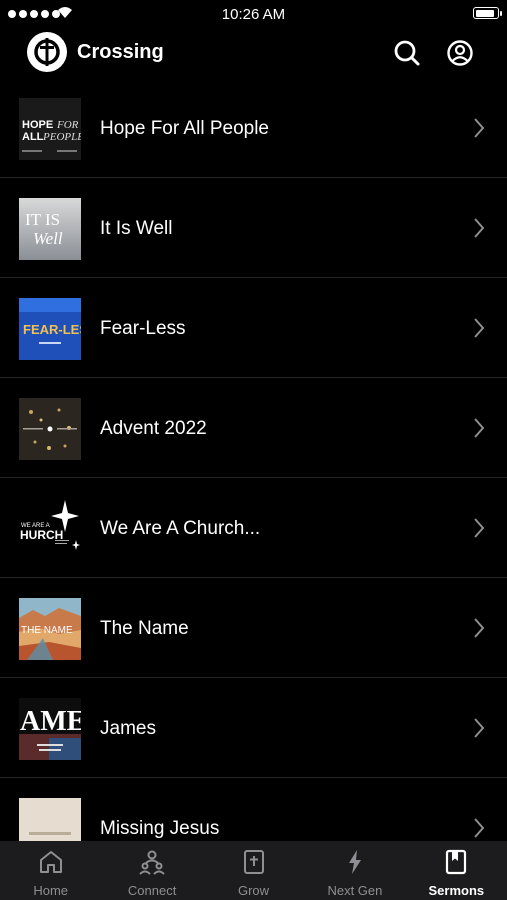  I want to click on app-title: Crossing, so click(120, 52).